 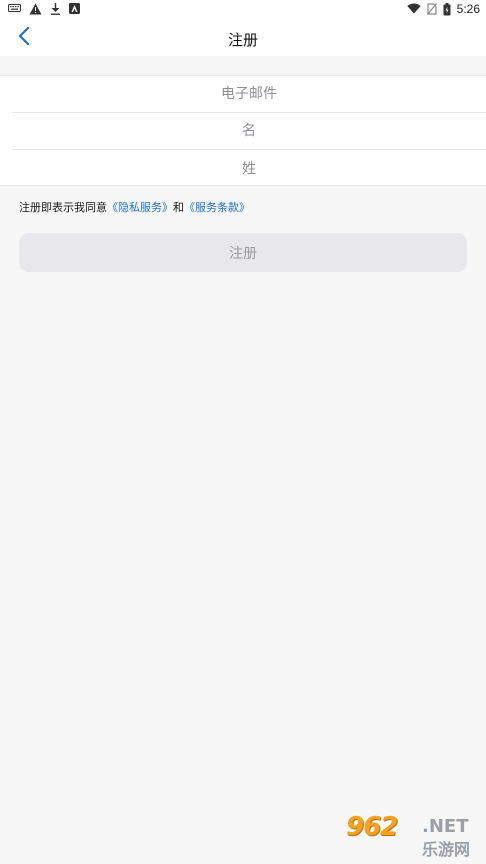 I want to click on agreement-prefix: 注册即表示我同意, so click(x=63, y=207).